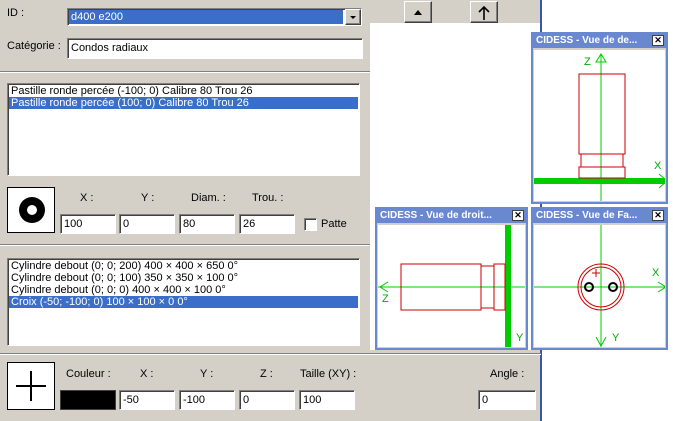 The width and height of the screenshot is (673, 421). What do you see at coordinates (656, 273) in the screenshot?
I see `view-front-axis-x: X` at bounding box center [656, 273].